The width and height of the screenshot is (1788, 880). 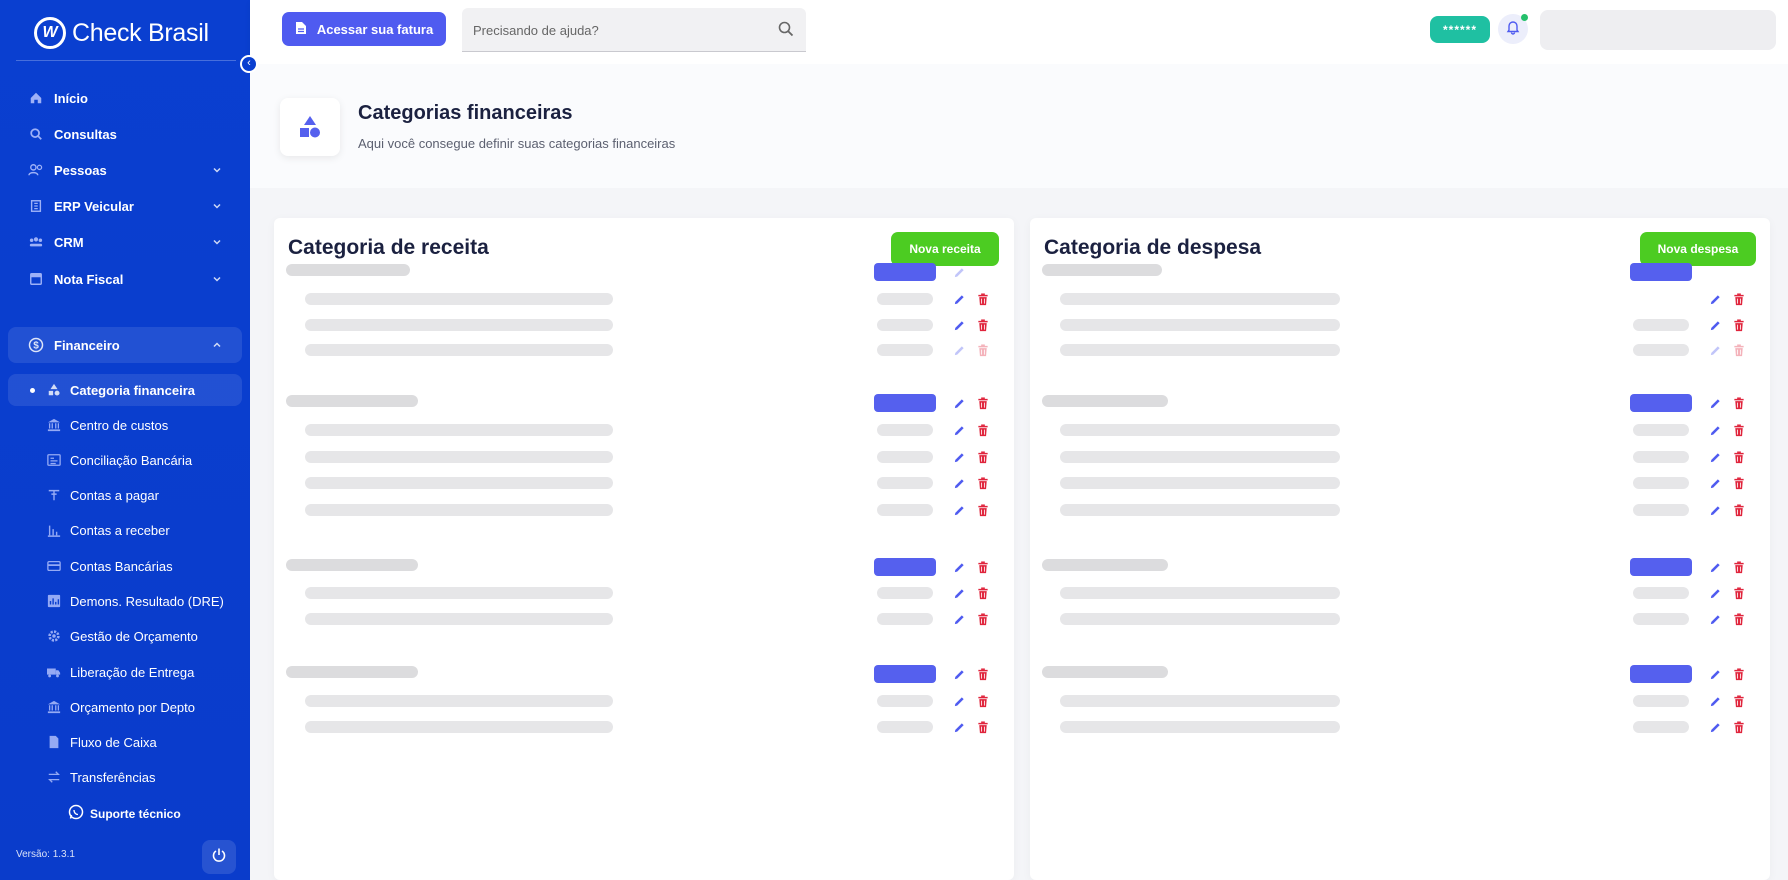 I want to click on sidebar-item-financeiro: $ Financeiro, so click(x=125, y=345).